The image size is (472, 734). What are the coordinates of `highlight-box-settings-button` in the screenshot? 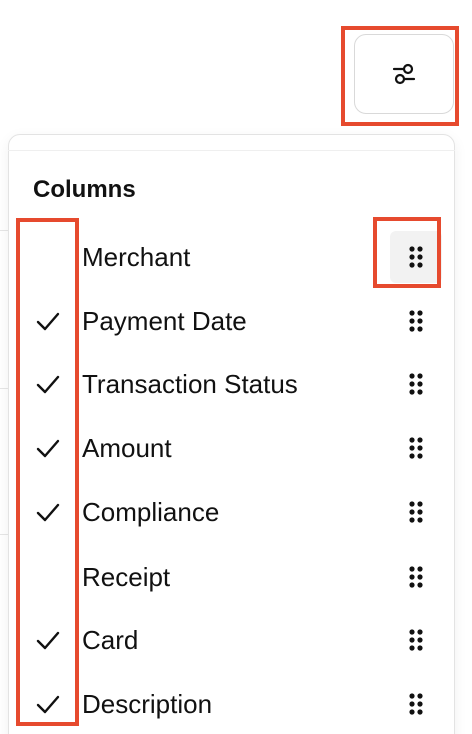 It's located at (400, 76).